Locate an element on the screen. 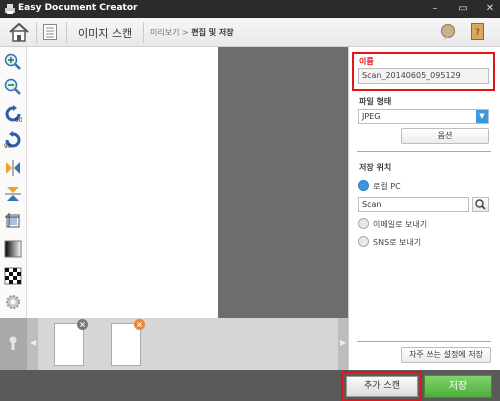  help-bubble-icon is located at coordinates (448, 32).